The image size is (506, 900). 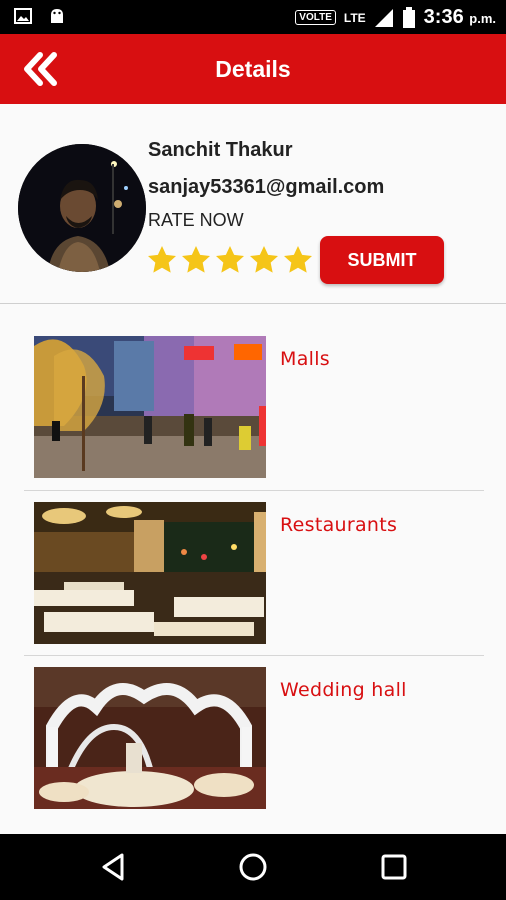 What do you see at coordinates (354, 17) in the screenshot?
I see `lte-icon: LTE` at bounding box center [354, 17].